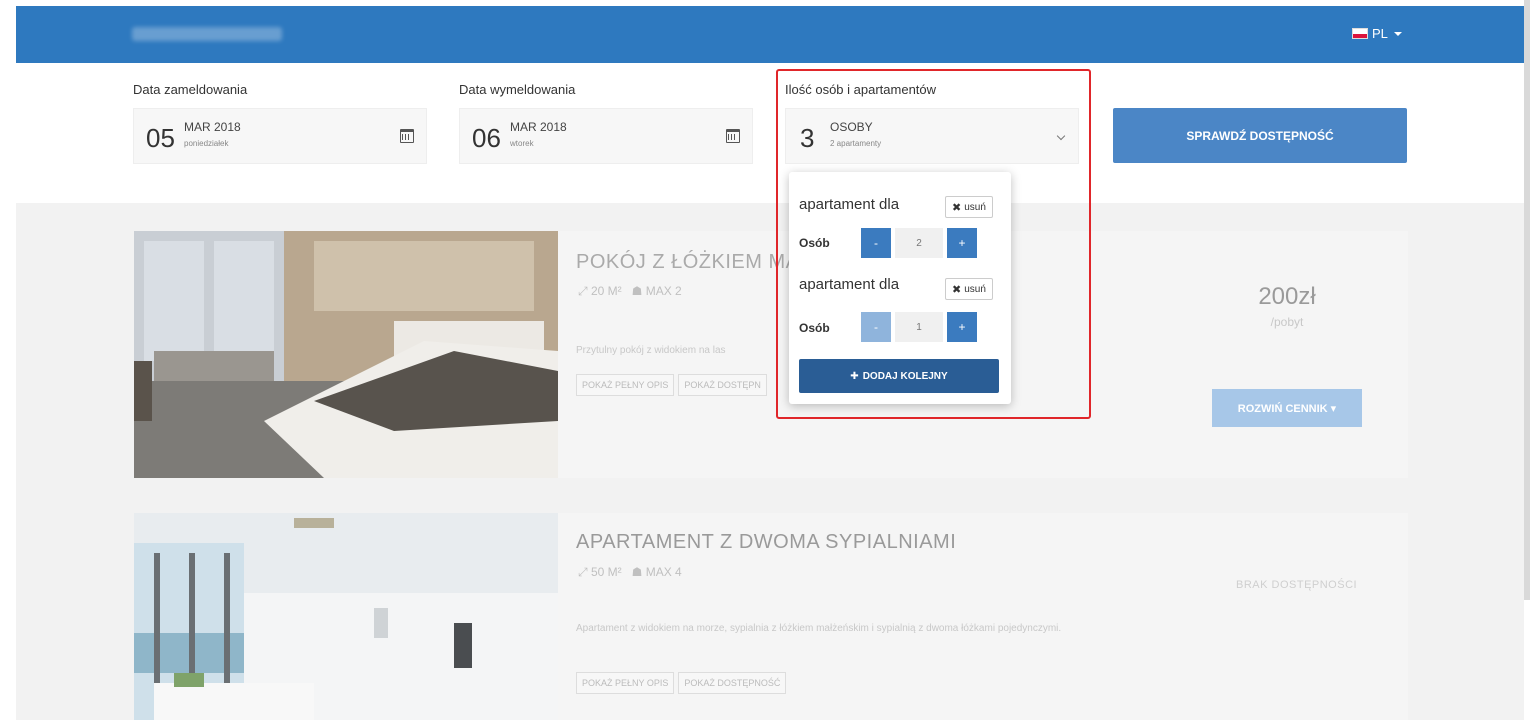 This screenshot has width=1530, height=720. I want to click on room-links: POKAŻ PEŁNY OPIS POKAŻ DOSTĘPNOŚĆ, so click(683, 683).